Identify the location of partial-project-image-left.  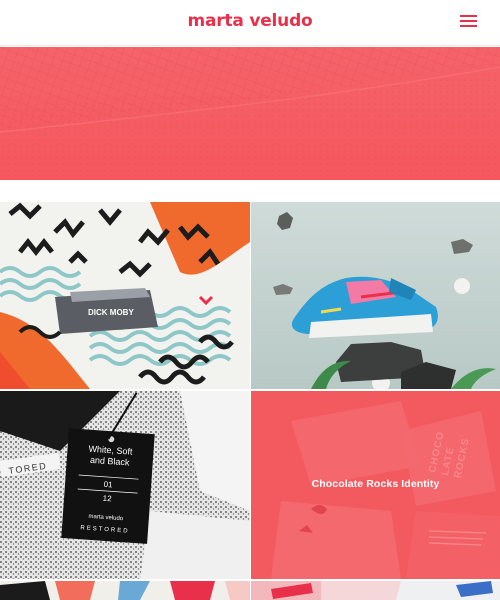
(125, 590).